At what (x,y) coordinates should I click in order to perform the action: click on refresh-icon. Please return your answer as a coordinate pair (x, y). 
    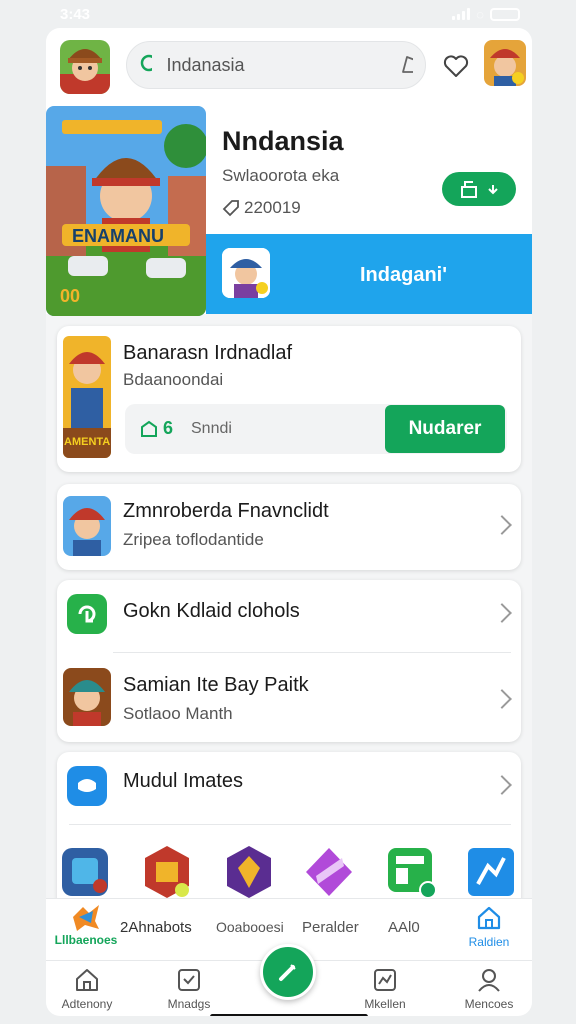
    Looking at the image, I should click on (87, 614).